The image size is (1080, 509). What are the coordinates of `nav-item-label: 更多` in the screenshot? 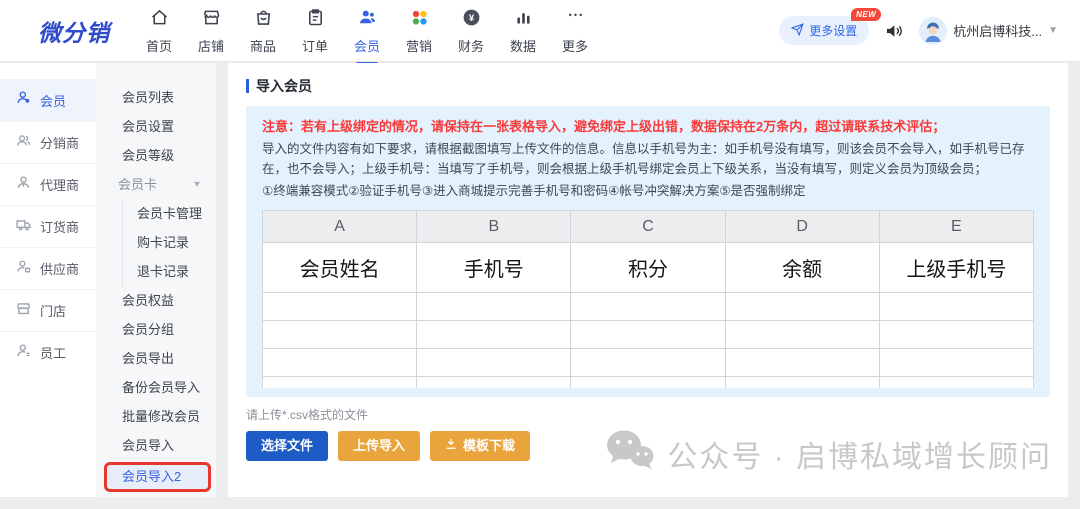 It's located at (574, 46).